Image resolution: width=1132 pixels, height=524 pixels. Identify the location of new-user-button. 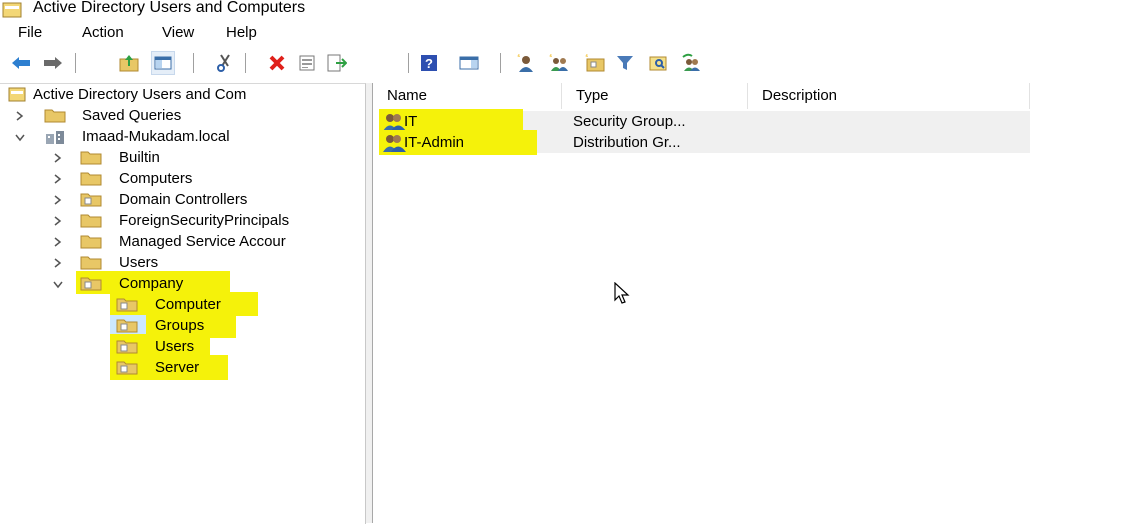
(525, 63).